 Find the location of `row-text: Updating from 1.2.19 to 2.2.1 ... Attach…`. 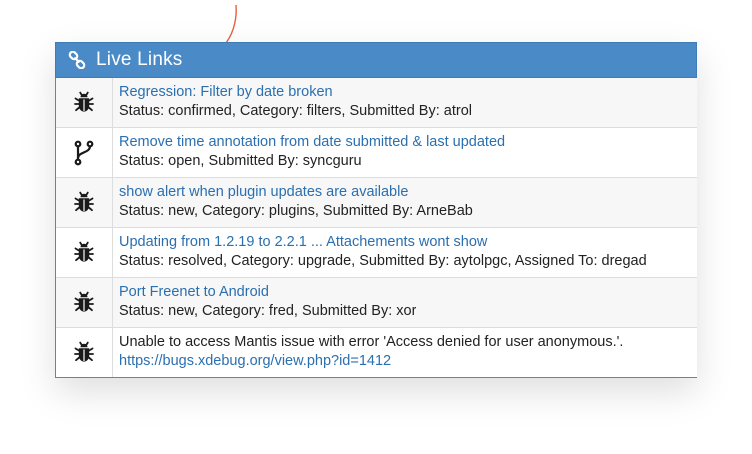

row-text: Updating from 1.2.19 to 2.2.1 ... Attach… is located at coordinates (380, 252).